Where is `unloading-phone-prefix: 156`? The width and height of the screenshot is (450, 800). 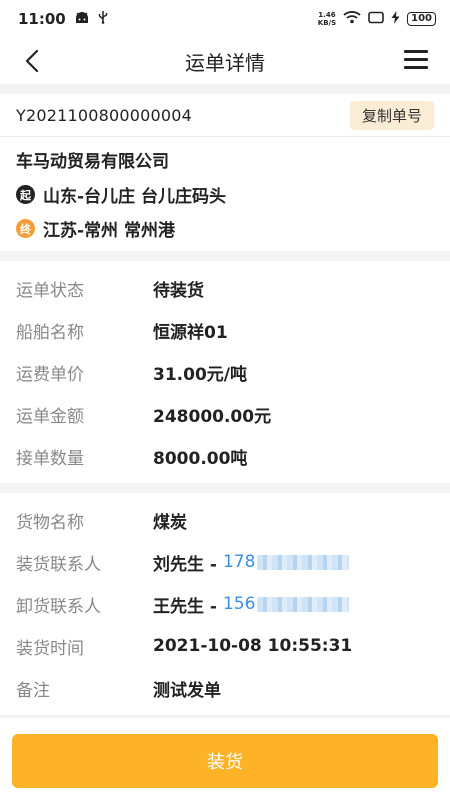 unloading-phone-prefix: 156 is located at coordinates (239, 604).